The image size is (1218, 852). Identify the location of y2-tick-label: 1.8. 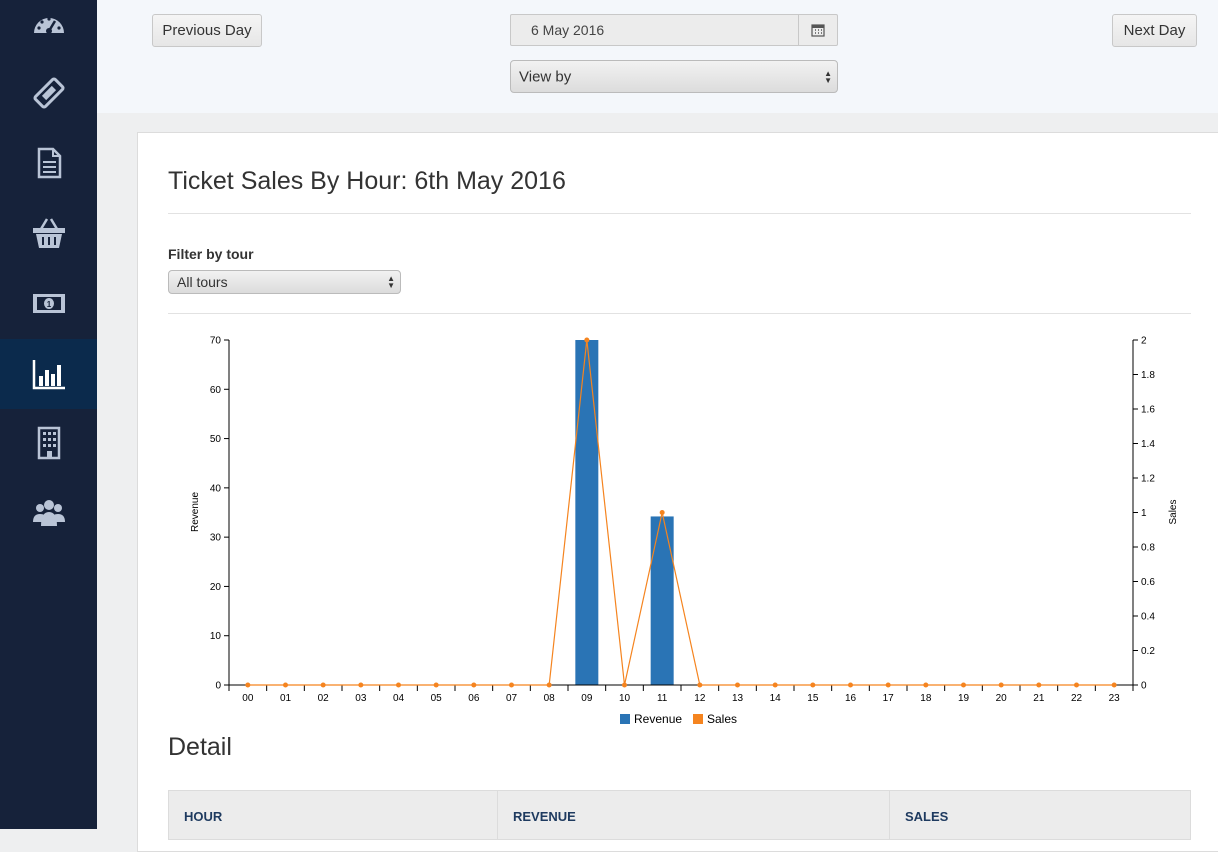
(1148, 375).